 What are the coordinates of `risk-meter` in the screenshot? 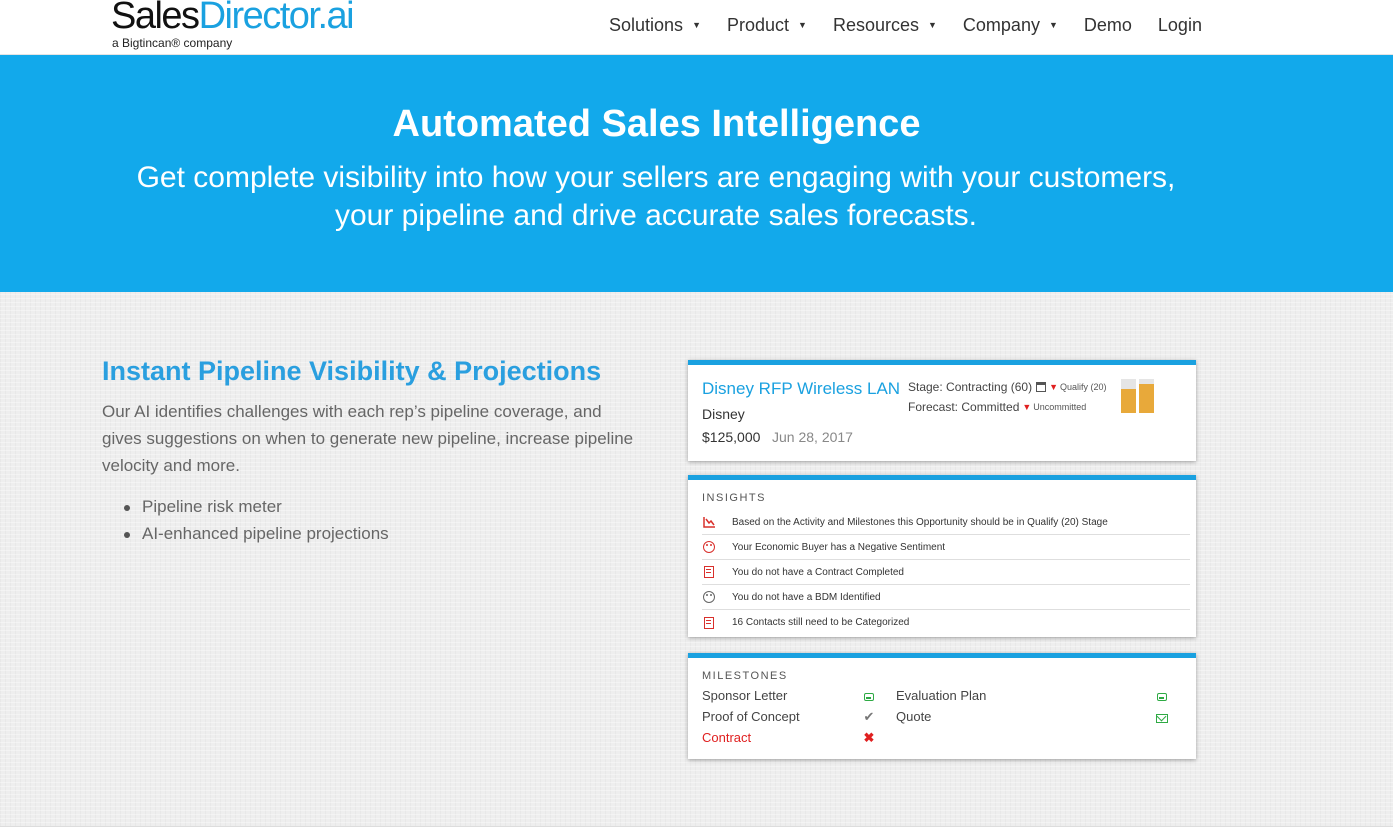 It's located at (1138, 396).